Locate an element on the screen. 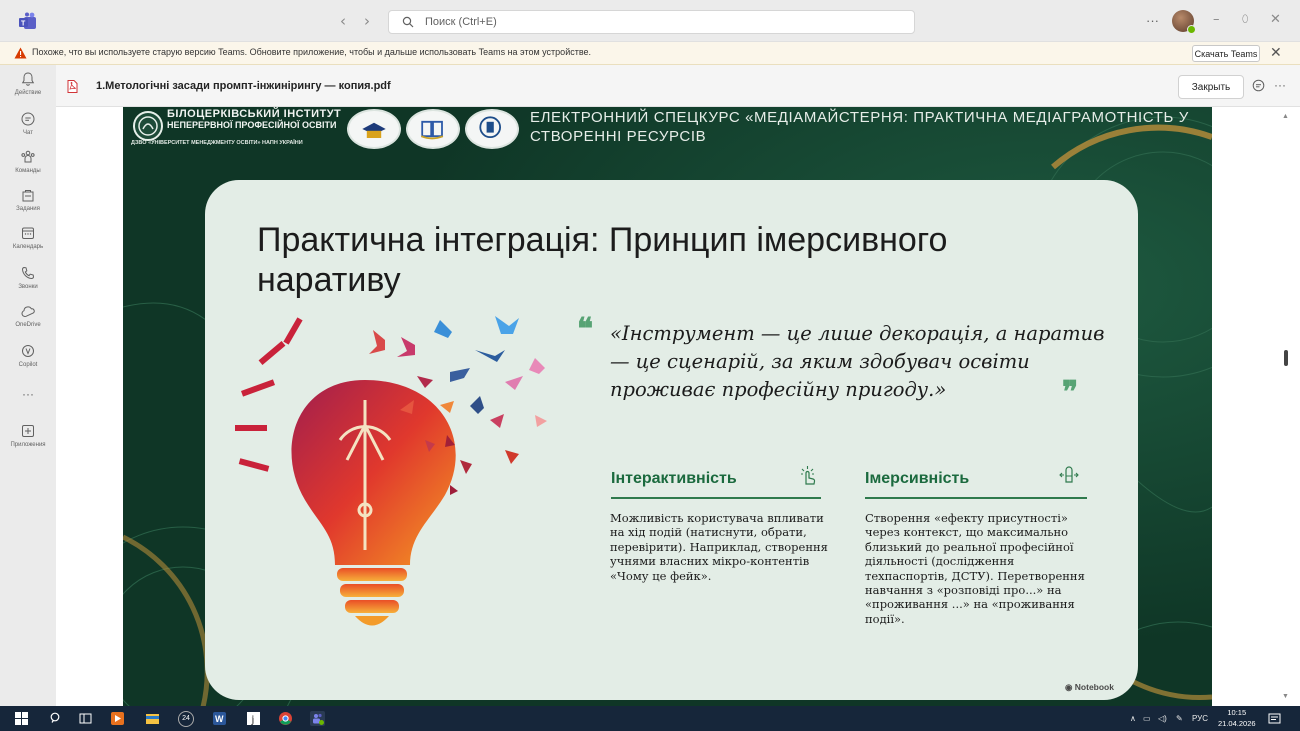 The height and width of the screenshot is (731, 1300). search-input: Поиск (Ctrl+E) is located at coordinates (651, 22).